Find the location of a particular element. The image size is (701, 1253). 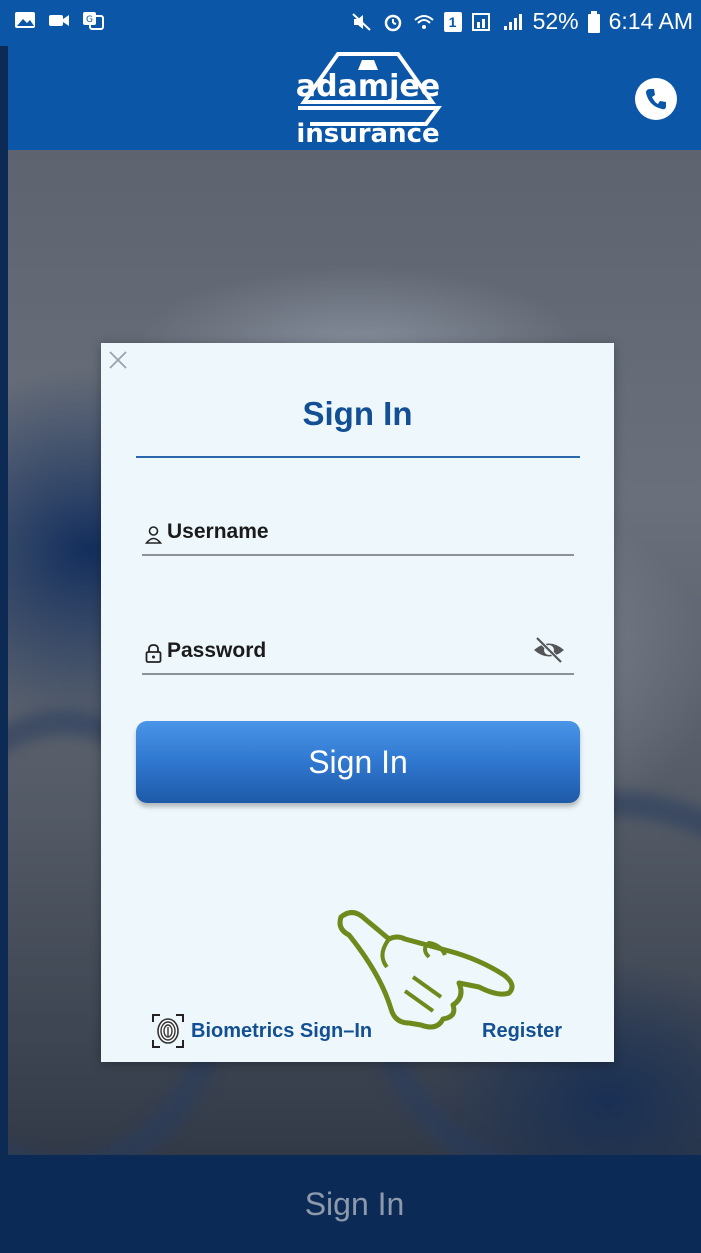

username-field is located at coordinates (358, 524).